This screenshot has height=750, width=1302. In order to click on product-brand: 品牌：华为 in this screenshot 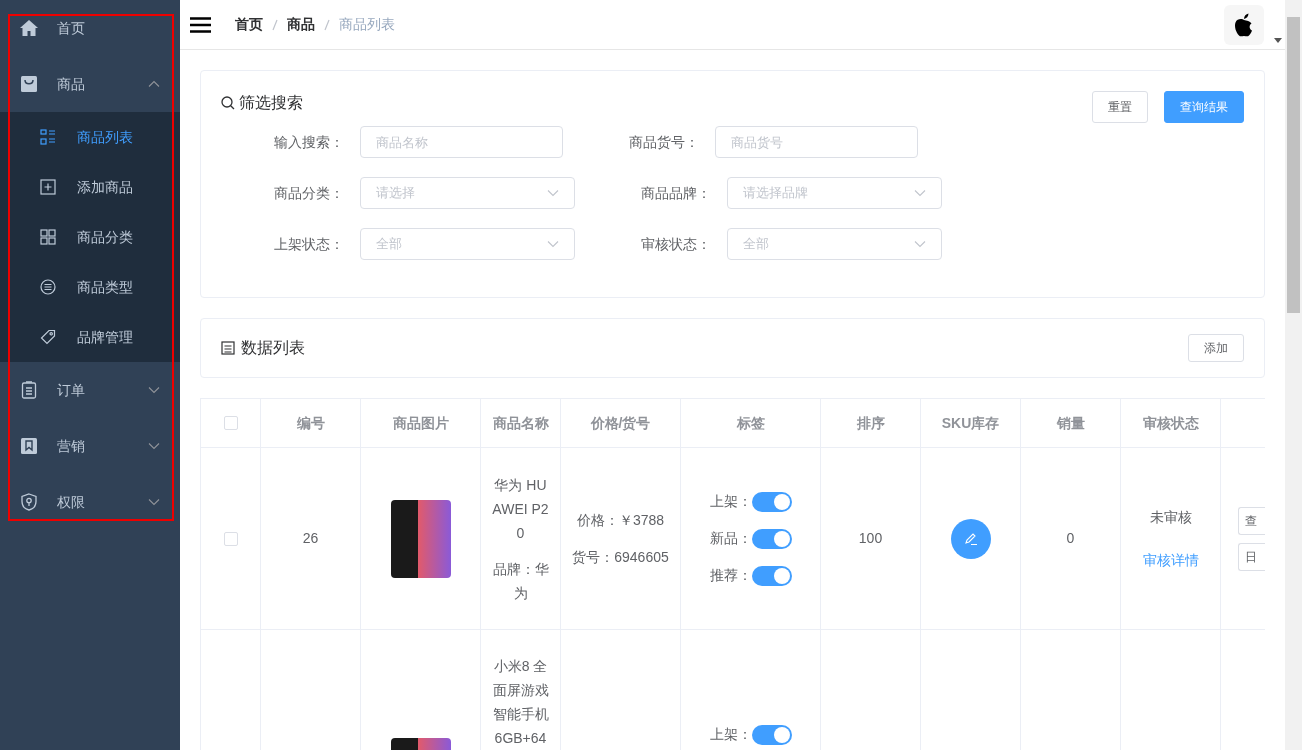, I will do `click(520, 581)`.